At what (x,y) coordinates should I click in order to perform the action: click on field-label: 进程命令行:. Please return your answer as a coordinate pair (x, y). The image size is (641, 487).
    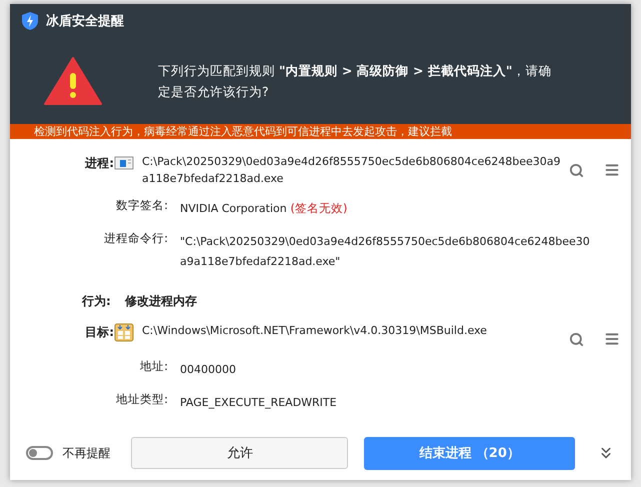
    Looking at the image, I should click on (135, 238).